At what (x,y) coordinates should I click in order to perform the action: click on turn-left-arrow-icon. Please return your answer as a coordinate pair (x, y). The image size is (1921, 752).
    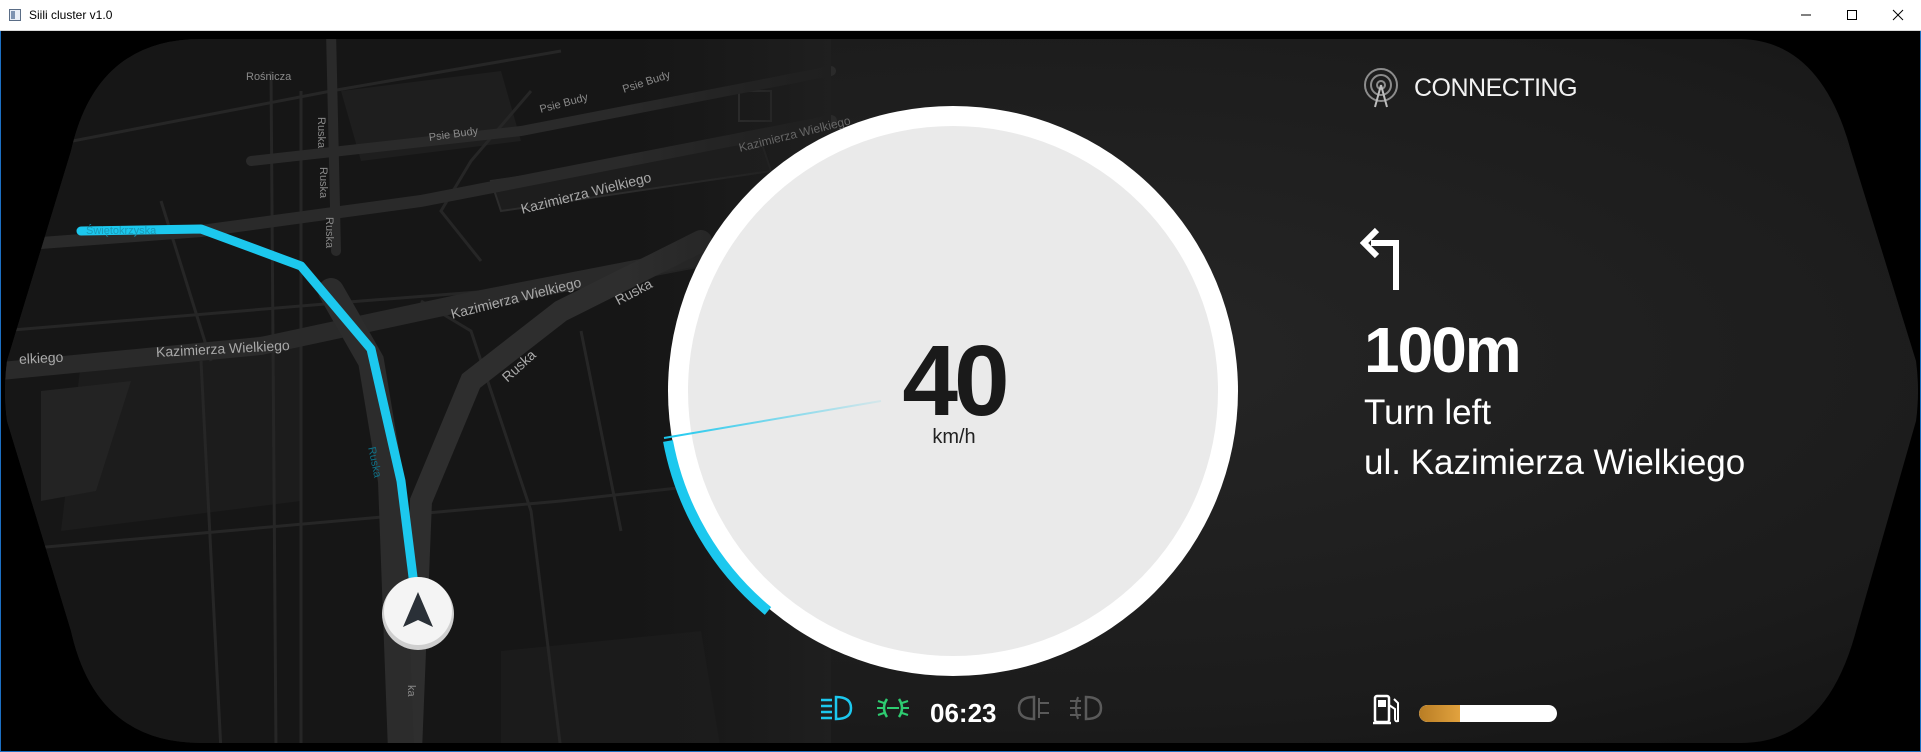
    Looking at the image, I should click on (1379, 258).